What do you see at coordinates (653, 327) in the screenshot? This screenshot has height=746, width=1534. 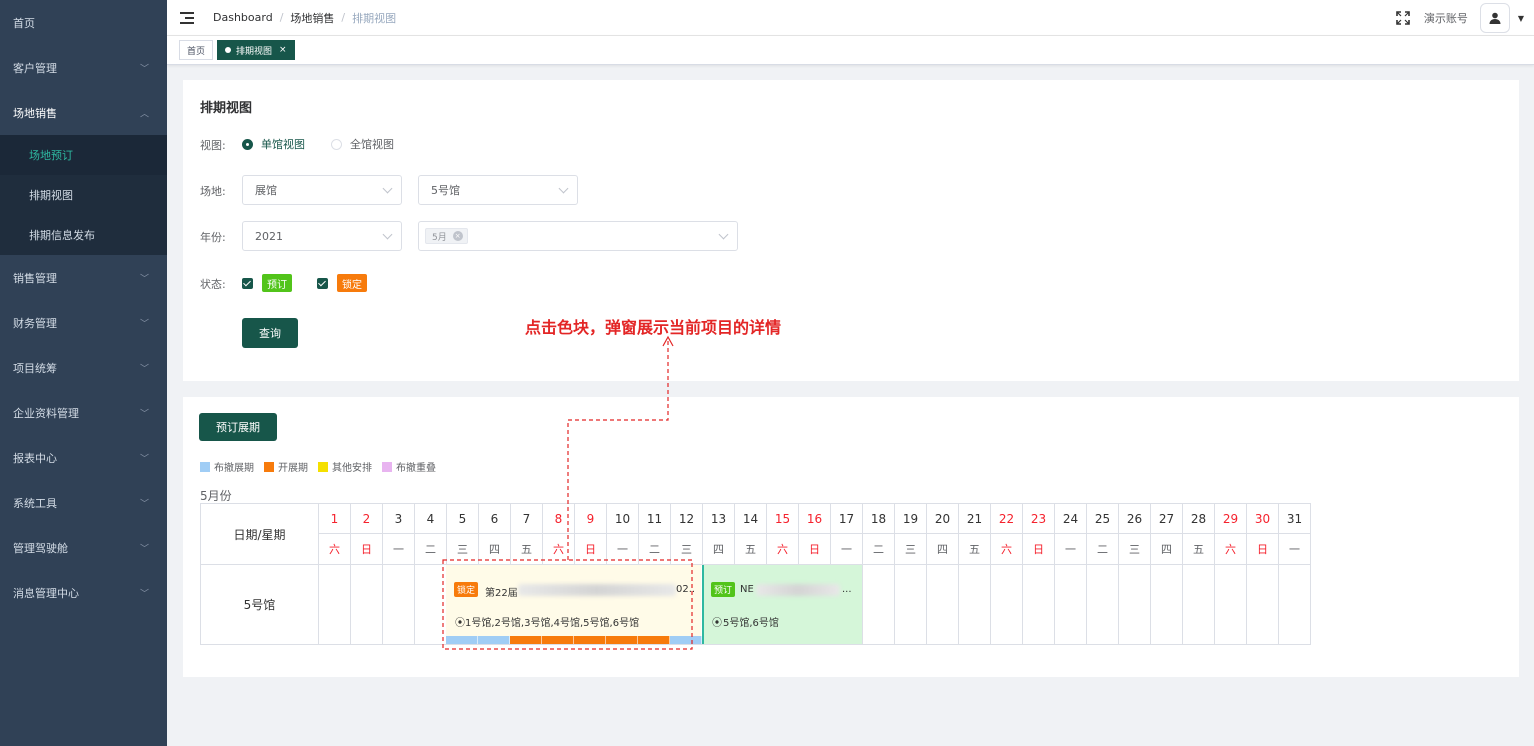 I see `annotation-text: 点击色块，弹窗展示当前项目的详情` at bounding box center [653, 327].